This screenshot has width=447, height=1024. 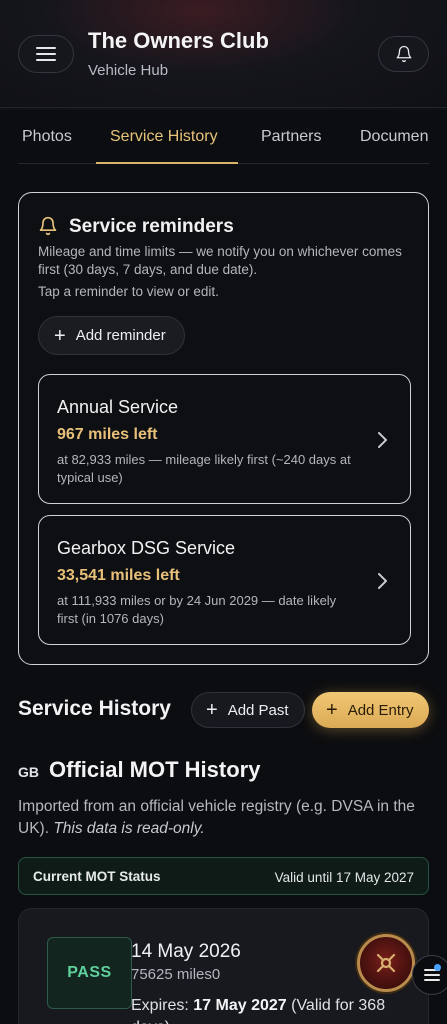 What do you see at coordinates (155, 769) in the screenshot?
I see `mot-history-title: Official MOT History` at bounding box center [155, 769].